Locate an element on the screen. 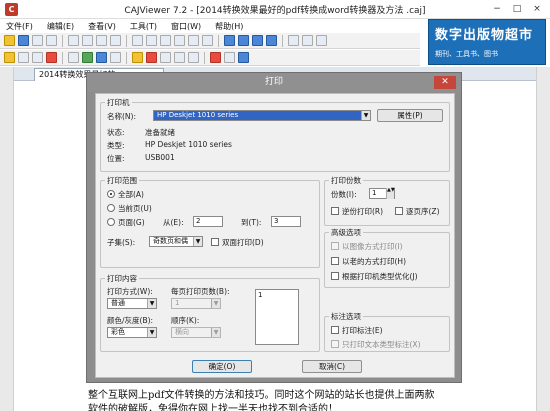  window-controls: − □ × is located at coordinates (517, 9).